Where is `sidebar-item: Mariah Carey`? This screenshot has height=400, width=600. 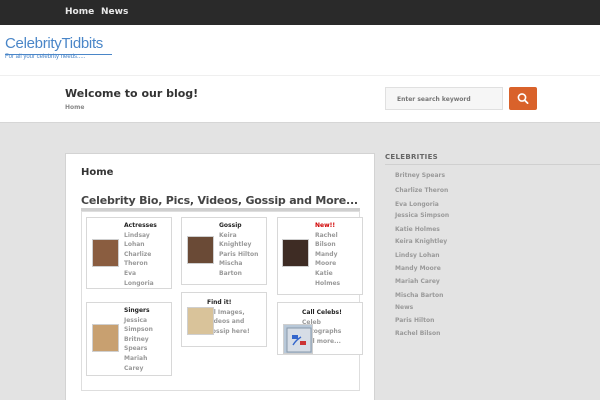
sidebar-item: Mariah Carey is located at coordinates (417, 281).